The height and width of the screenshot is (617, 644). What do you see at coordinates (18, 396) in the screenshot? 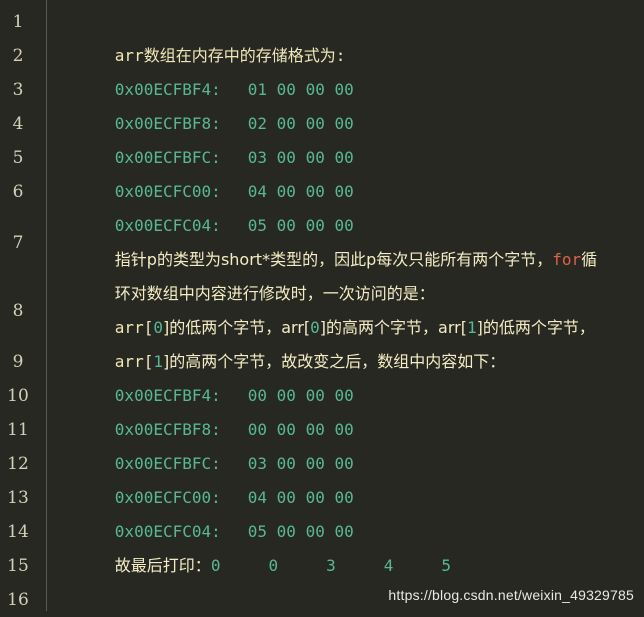
I see `line-number: 10` at bounding box center [18, 396].